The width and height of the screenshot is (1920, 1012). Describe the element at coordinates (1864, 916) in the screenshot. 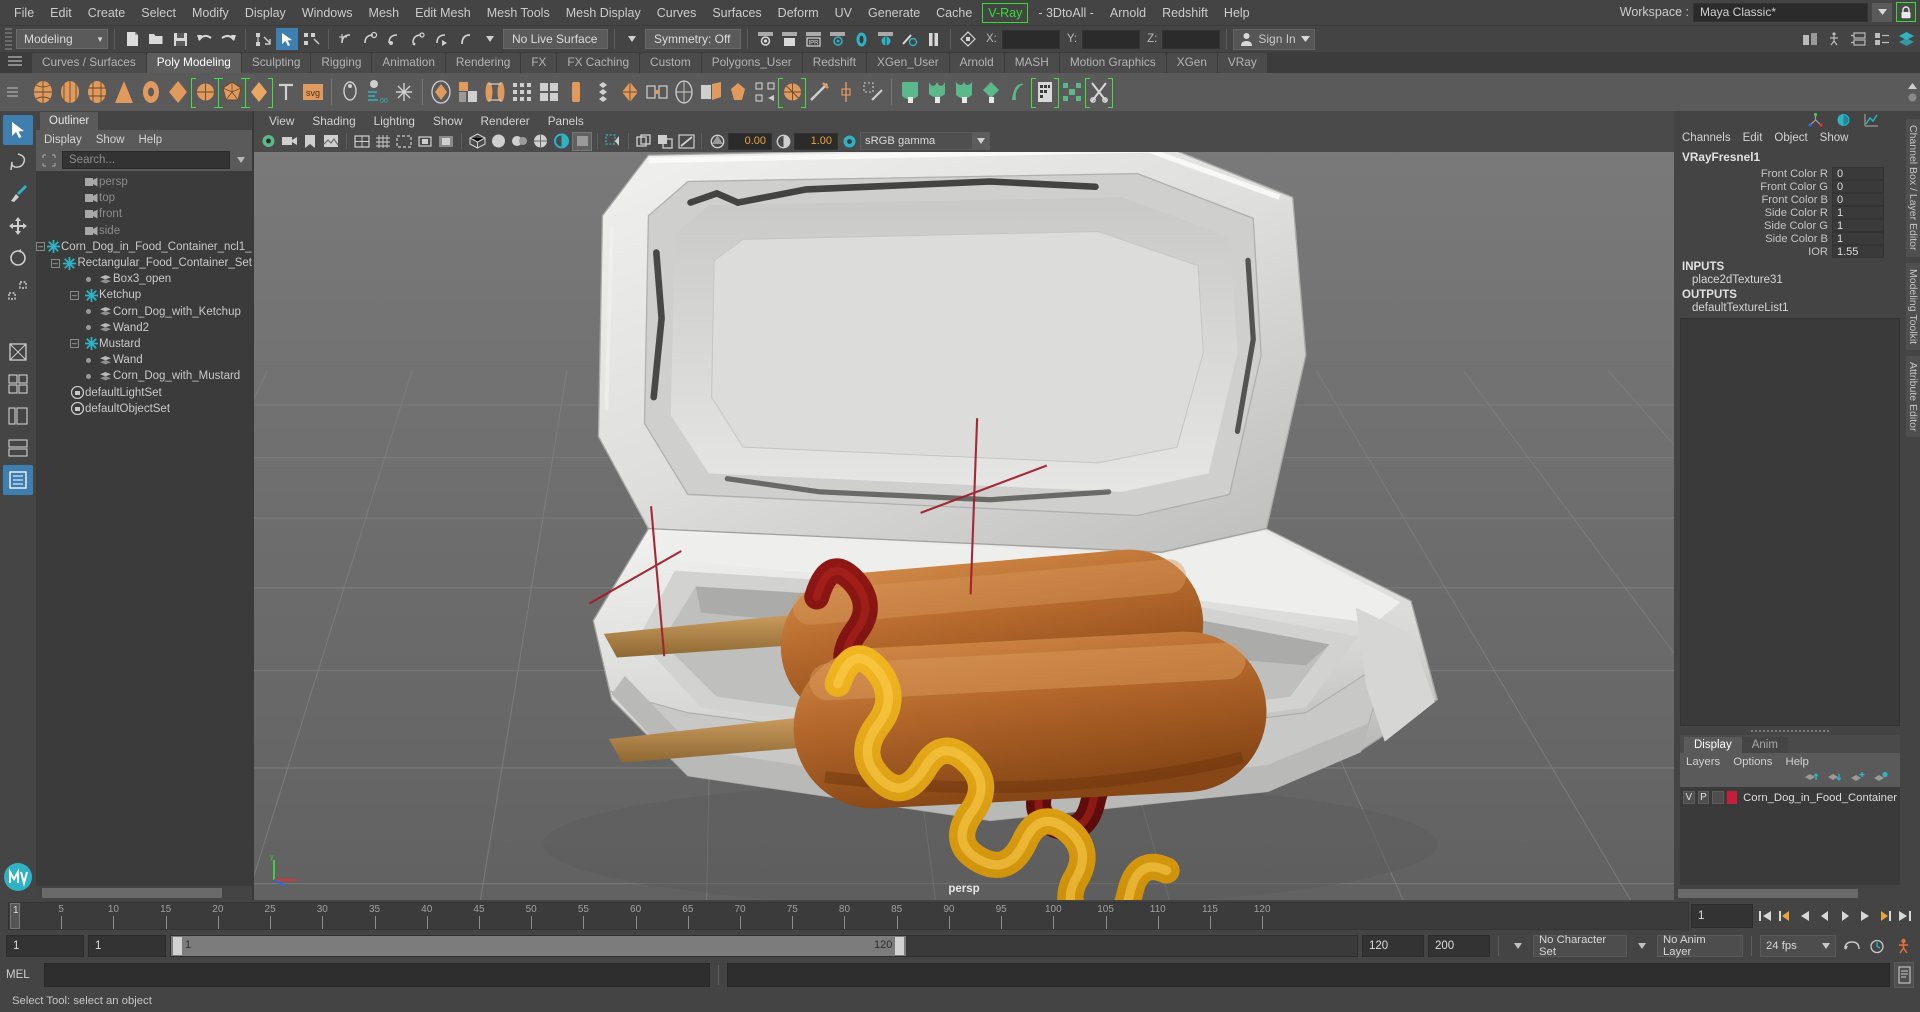

I see `step-forward-frame-icon` at that location.